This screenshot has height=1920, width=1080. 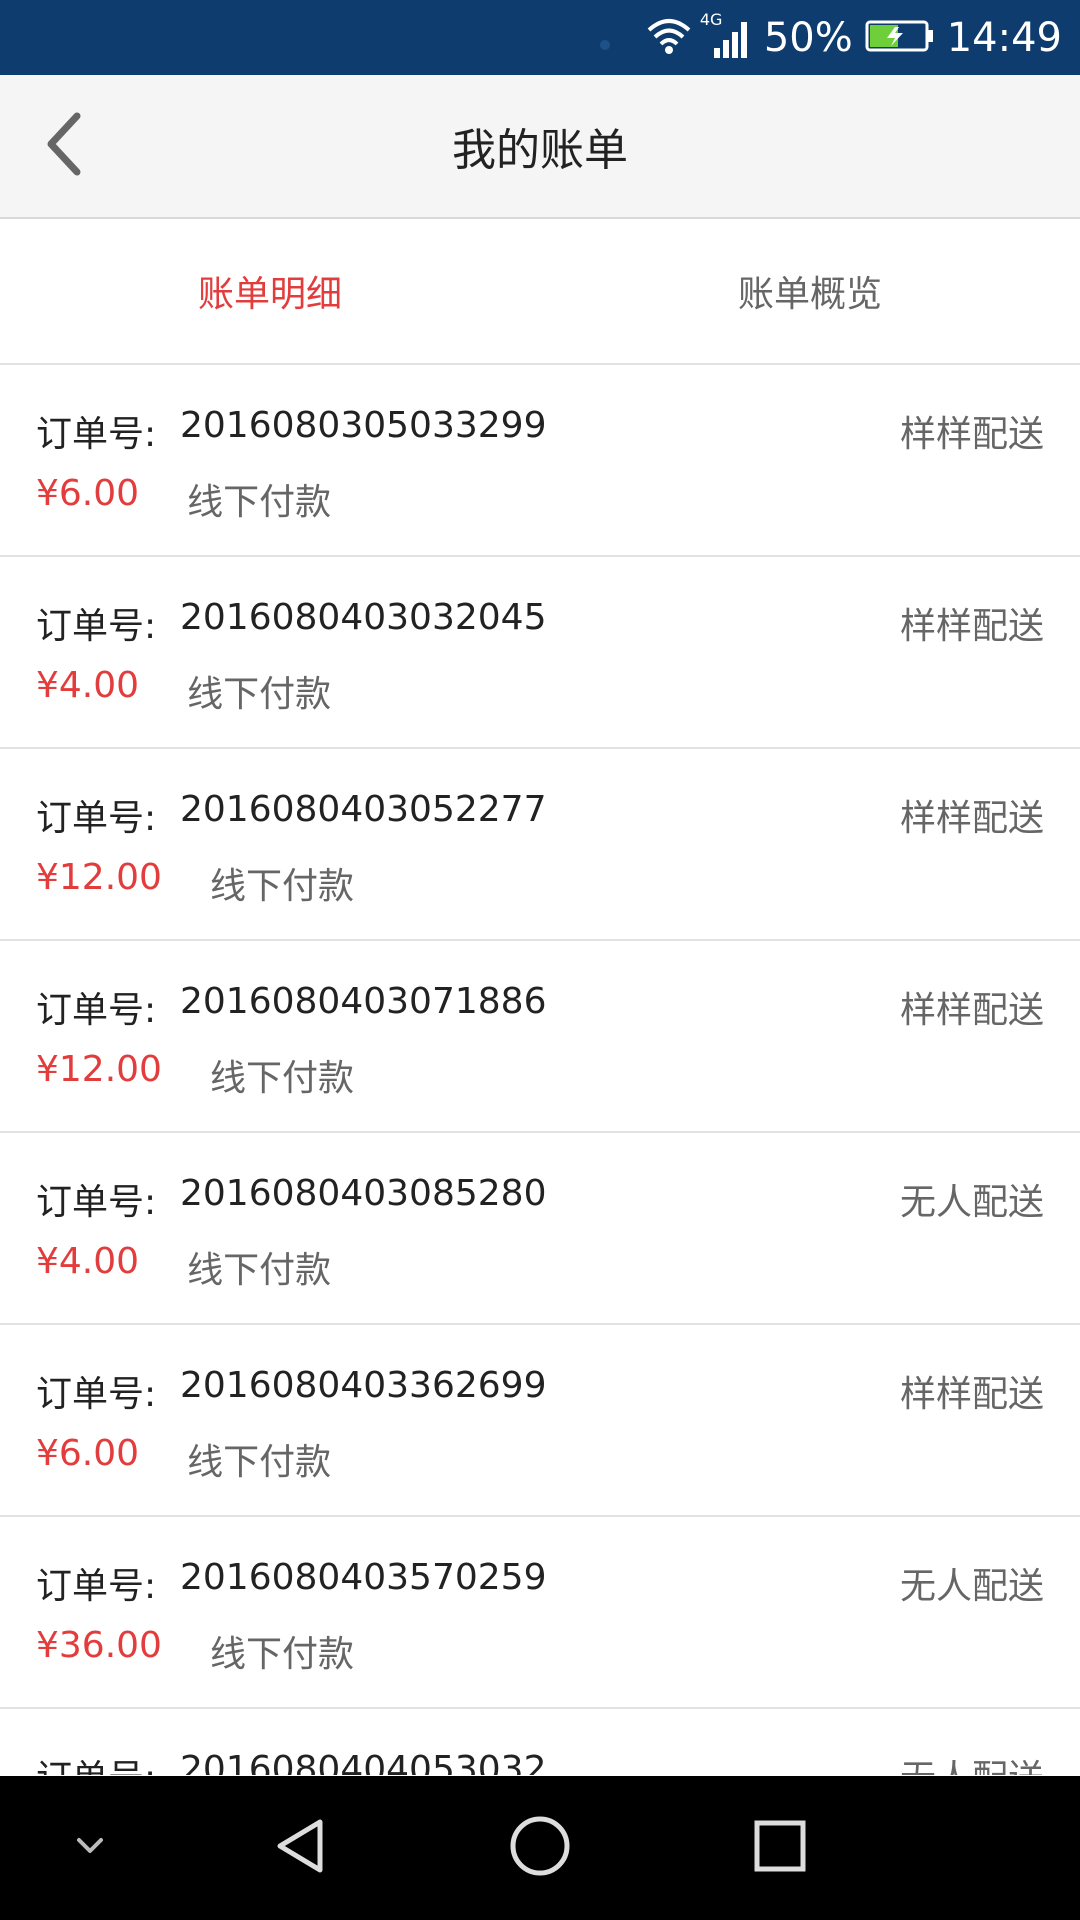 I want to click on order-amount: ¥36.00, so click(x=99, y=1645).